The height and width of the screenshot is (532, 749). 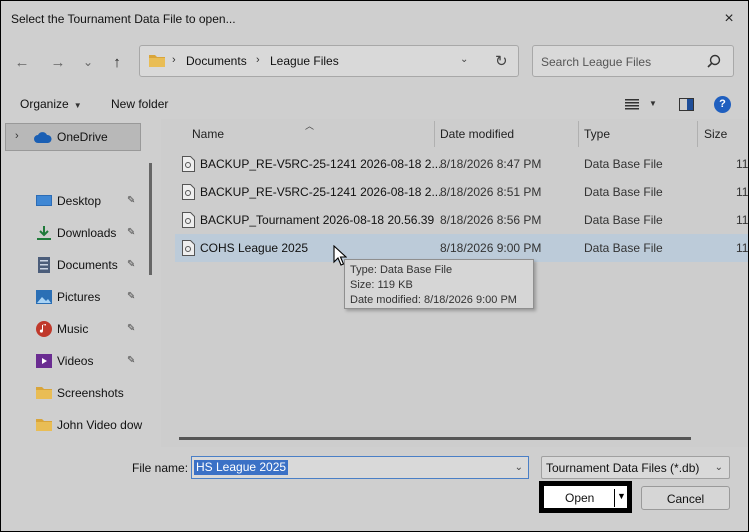 I want to click on sidebar-item-videos: Videos ✎, so click(x=80, y=361).